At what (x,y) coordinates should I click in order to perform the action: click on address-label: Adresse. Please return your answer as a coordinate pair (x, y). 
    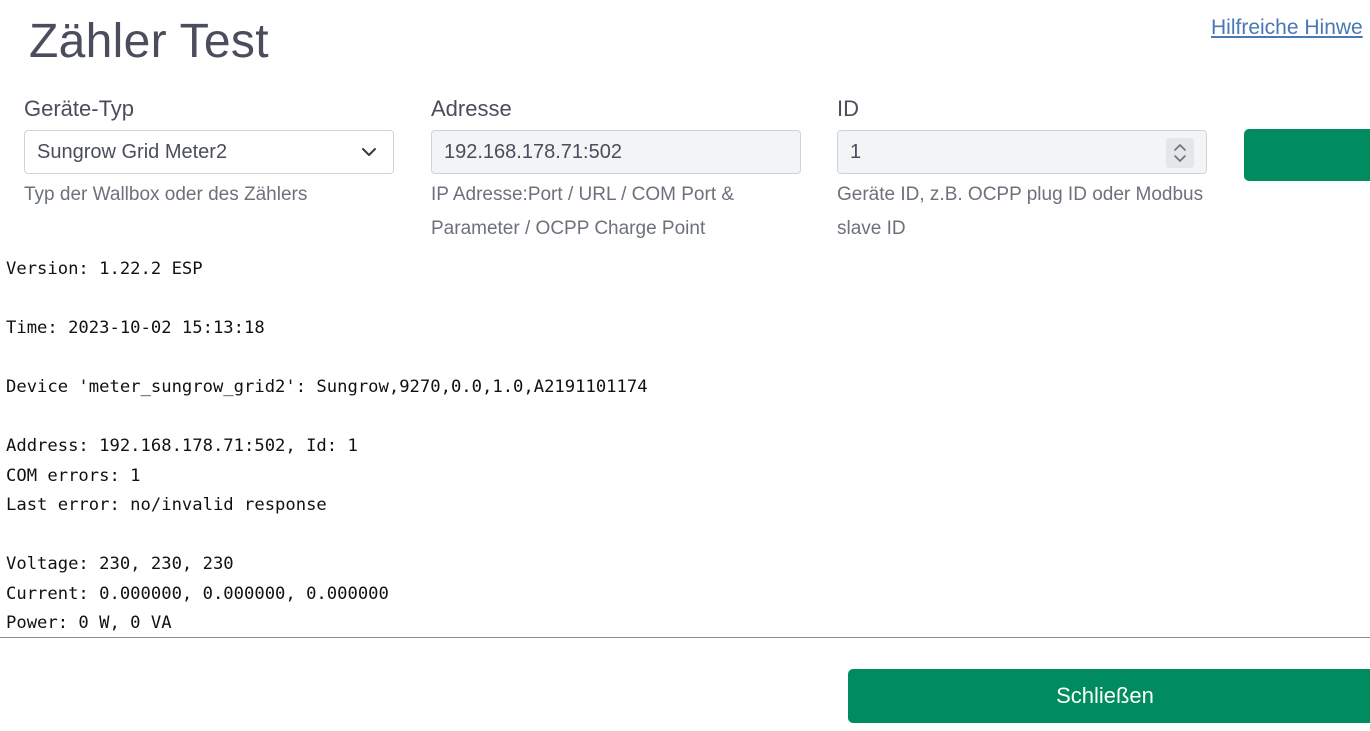
    Looking at the image, I should click on (471, 108).